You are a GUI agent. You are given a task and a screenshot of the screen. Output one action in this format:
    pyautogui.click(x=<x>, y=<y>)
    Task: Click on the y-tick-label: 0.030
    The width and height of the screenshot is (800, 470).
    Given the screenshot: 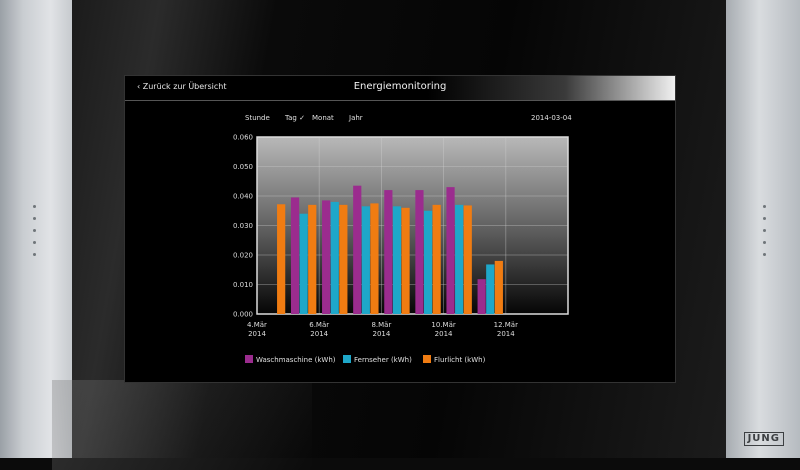 What is the action you would take?
    pyautogui.click(x=243, y=226)
    